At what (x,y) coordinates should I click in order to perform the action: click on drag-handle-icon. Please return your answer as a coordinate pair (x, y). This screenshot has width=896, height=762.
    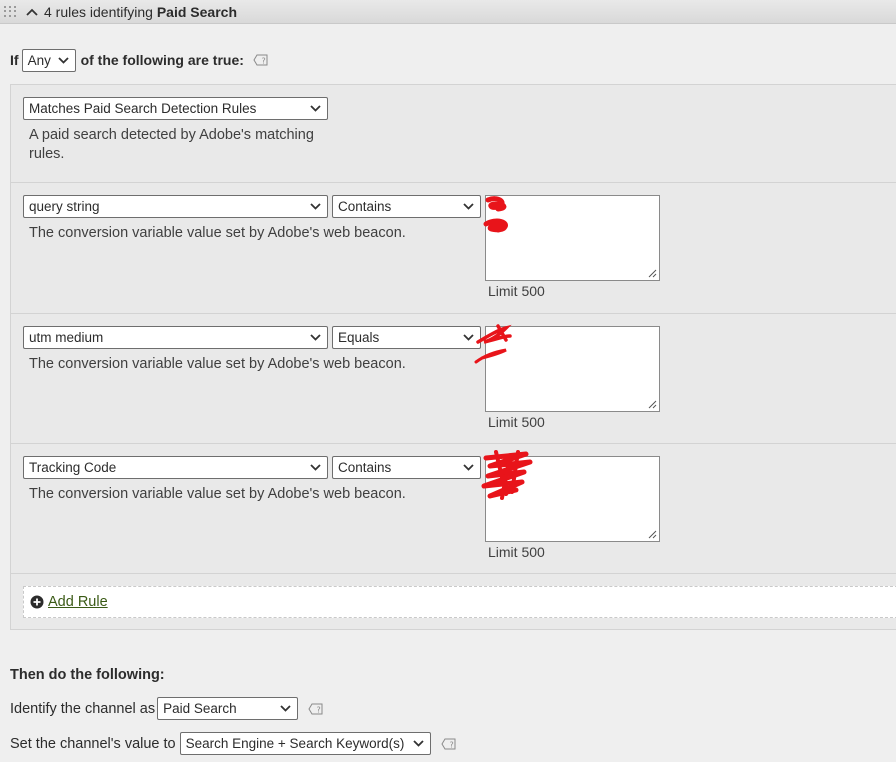
    Looking at the image, I should click on (11, 11).